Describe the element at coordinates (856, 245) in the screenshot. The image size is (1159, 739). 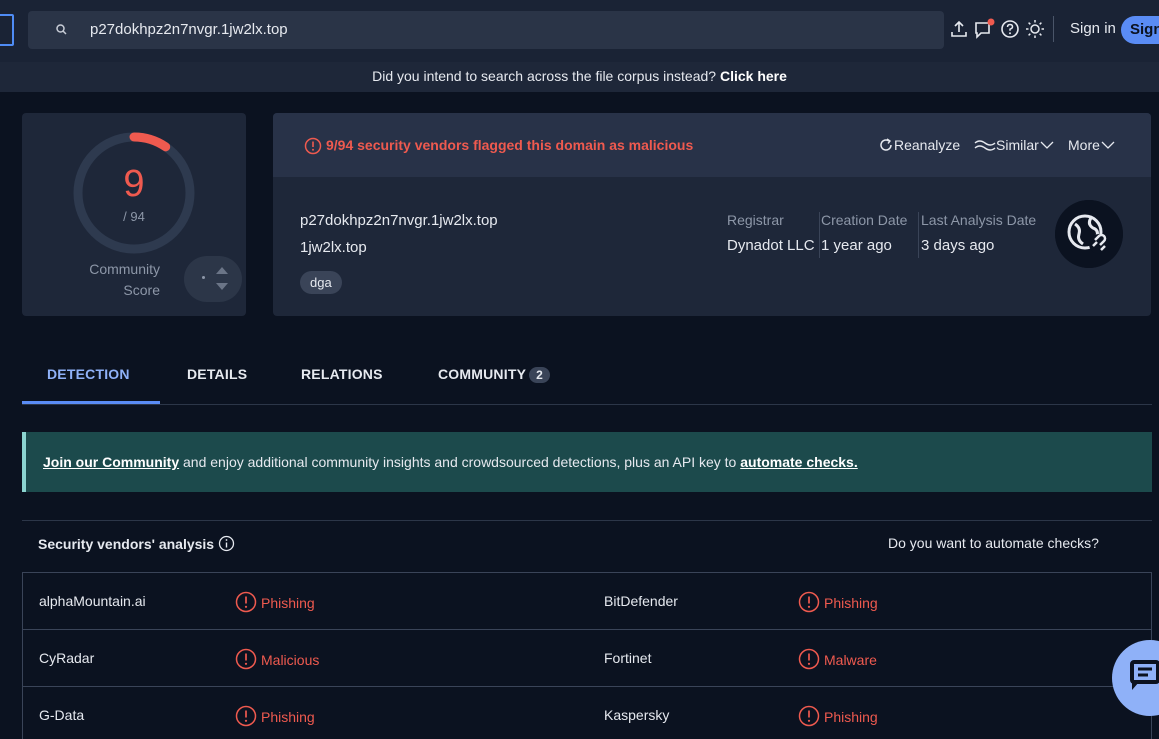
I see `creation-date-value: 1 year ago` at that location.